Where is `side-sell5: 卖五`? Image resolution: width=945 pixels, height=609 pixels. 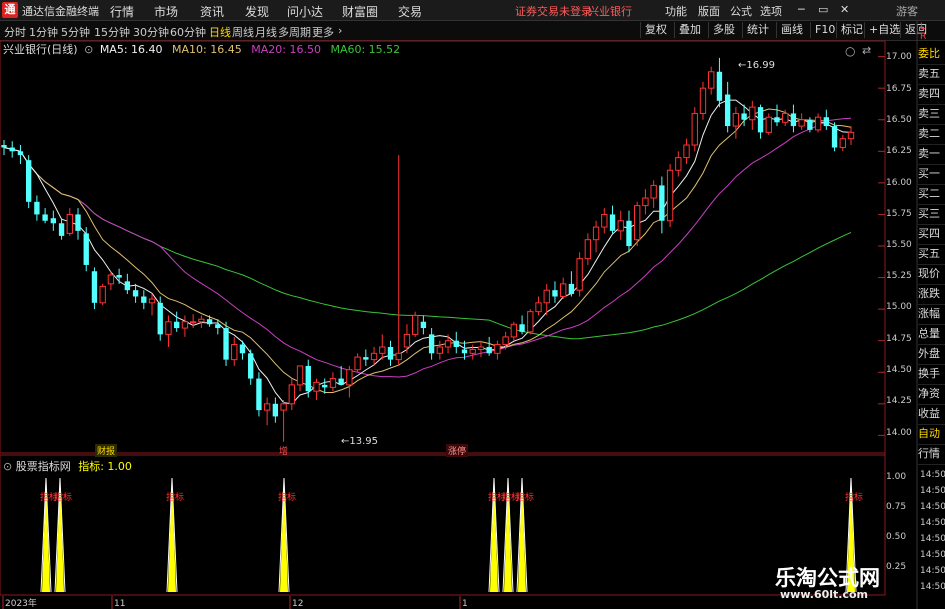
side-sell5: 卖五 is located at coordinates (931, 74).